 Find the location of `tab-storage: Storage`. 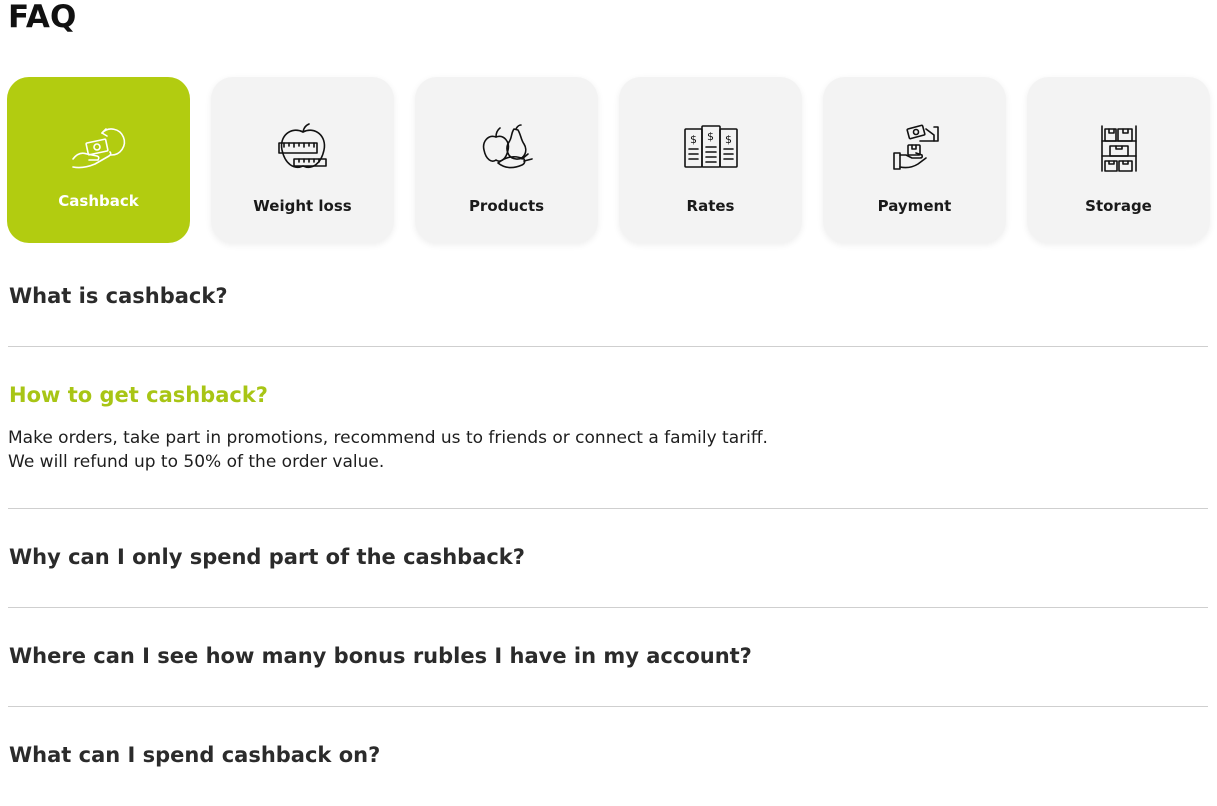

tab-storage: Storage is located at coordinates (1118, 160).